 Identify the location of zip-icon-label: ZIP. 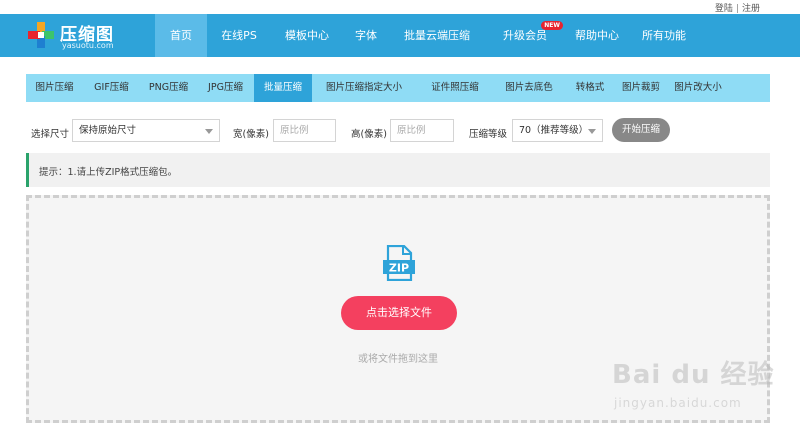
(399, 268).